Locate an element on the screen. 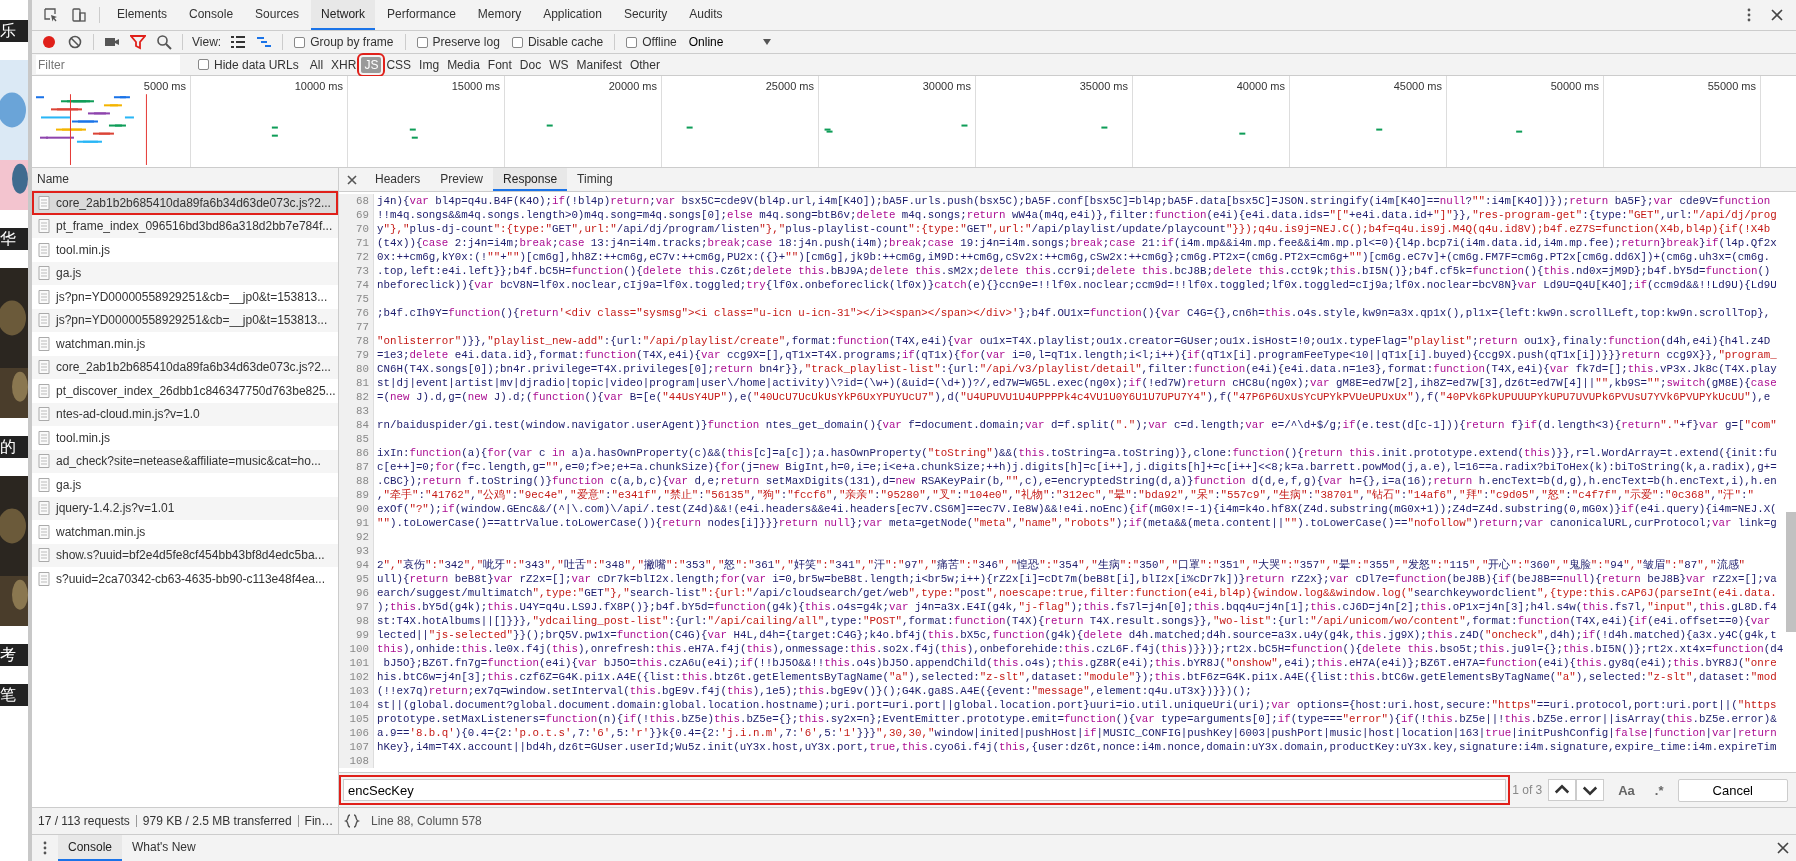 The height and width of the screenshot is (861, 1796). page-text: 的 is located at coordinates (14, 447).